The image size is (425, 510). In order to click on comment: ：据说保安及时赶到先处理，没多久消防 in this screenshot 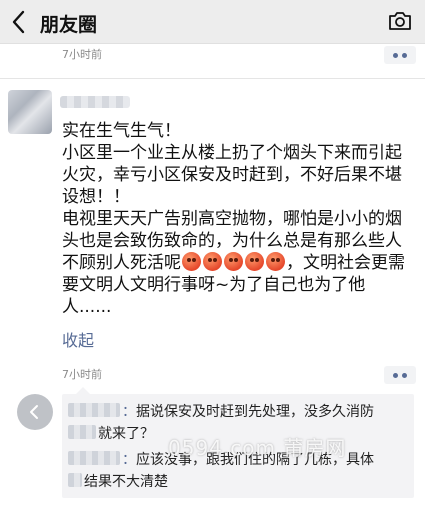, I will do `click(221, 412)`.